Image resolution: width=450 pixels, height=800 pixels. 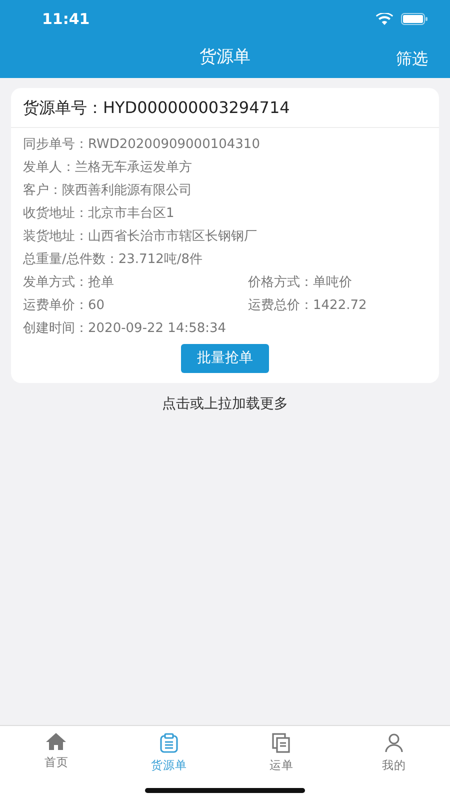 I want to click on clipboard-icon, so click(x=169, y=743).